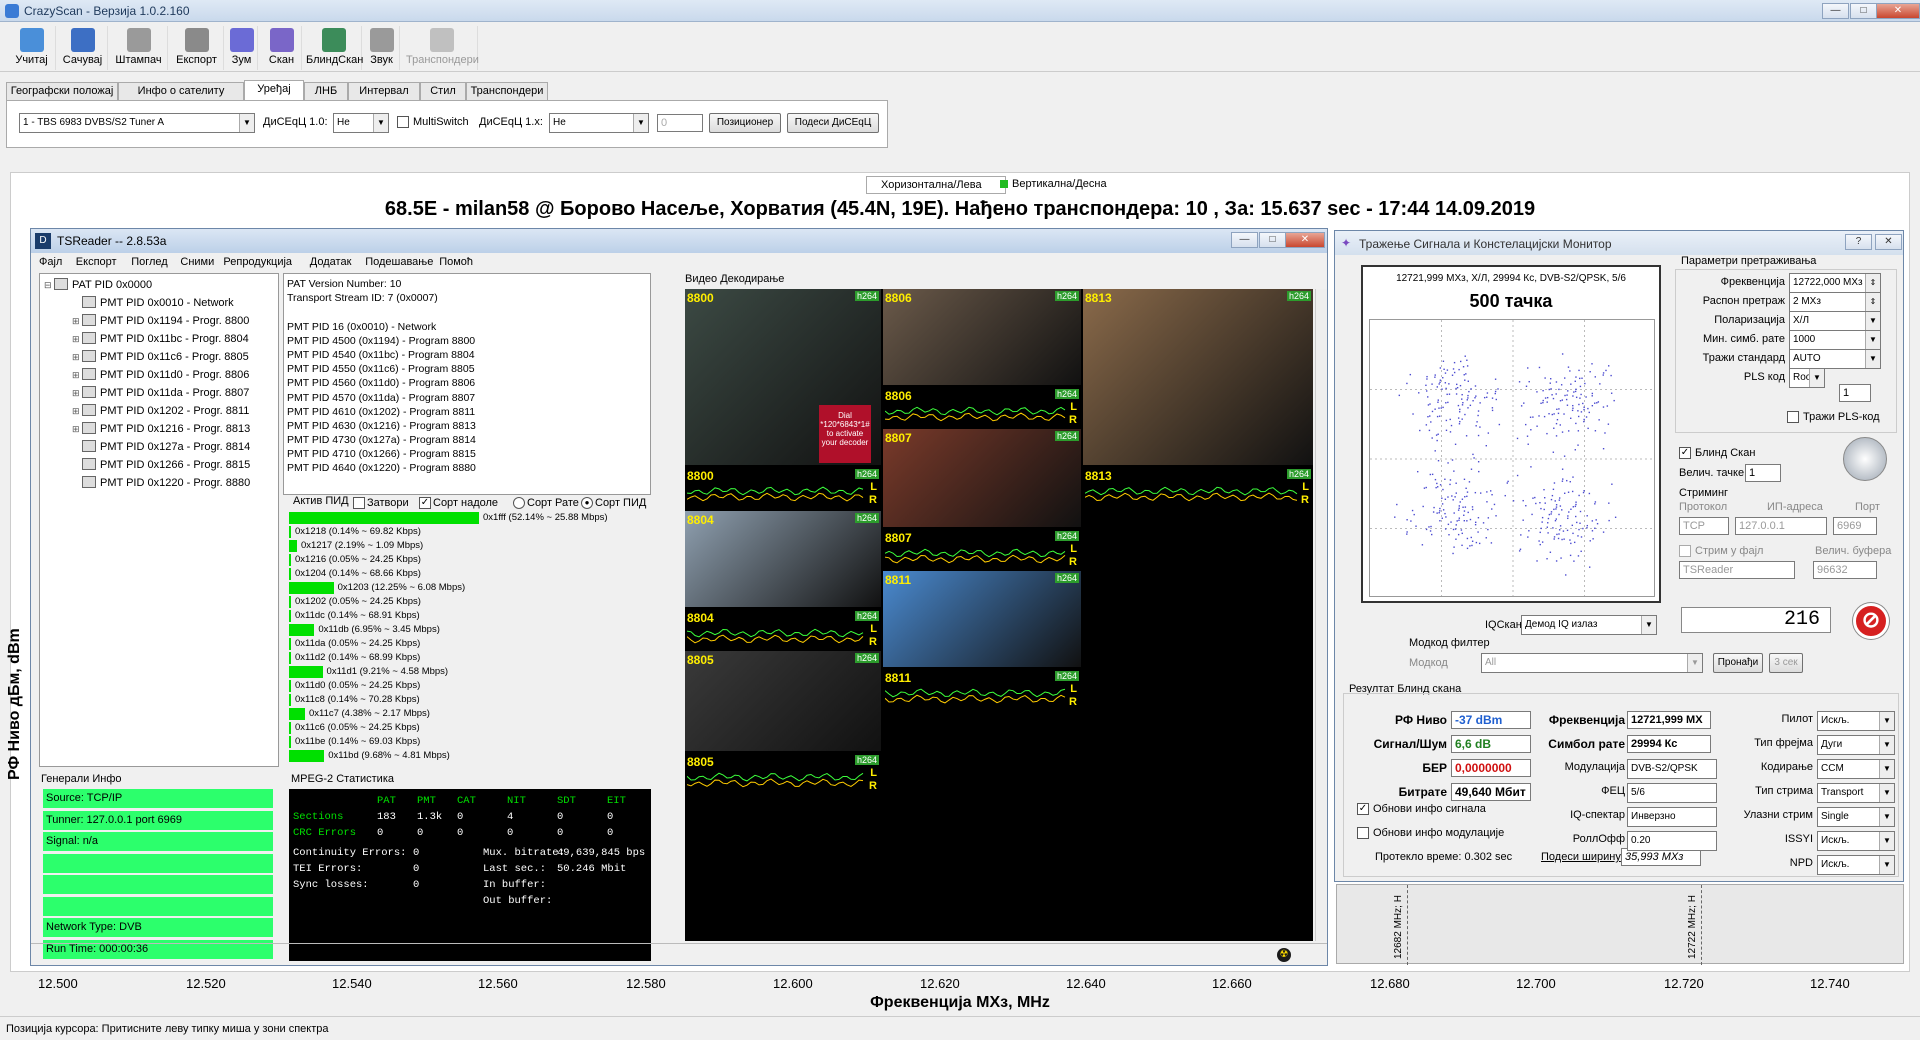 The image size is (1920, 1040). What do you see at coordinates (745, 123) in the screenshot?
I see `positioner-button: Позиционер` at bounding box center [745, 123].